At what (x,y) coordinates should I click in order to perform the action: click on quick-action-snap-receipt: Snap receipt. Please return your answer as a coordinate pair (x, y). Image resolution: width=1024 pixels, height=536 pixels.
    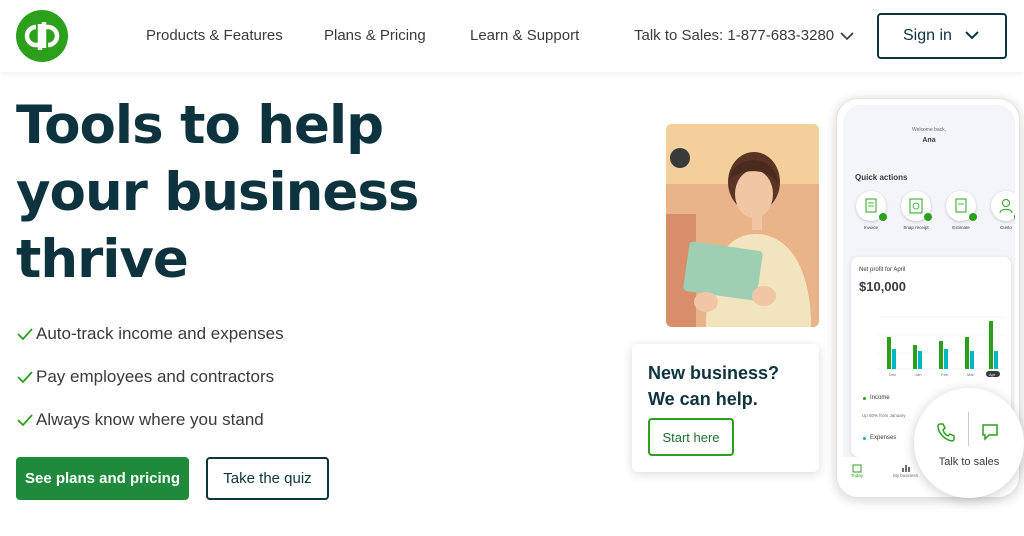
    Looking at the image, I should click on (916, 210).